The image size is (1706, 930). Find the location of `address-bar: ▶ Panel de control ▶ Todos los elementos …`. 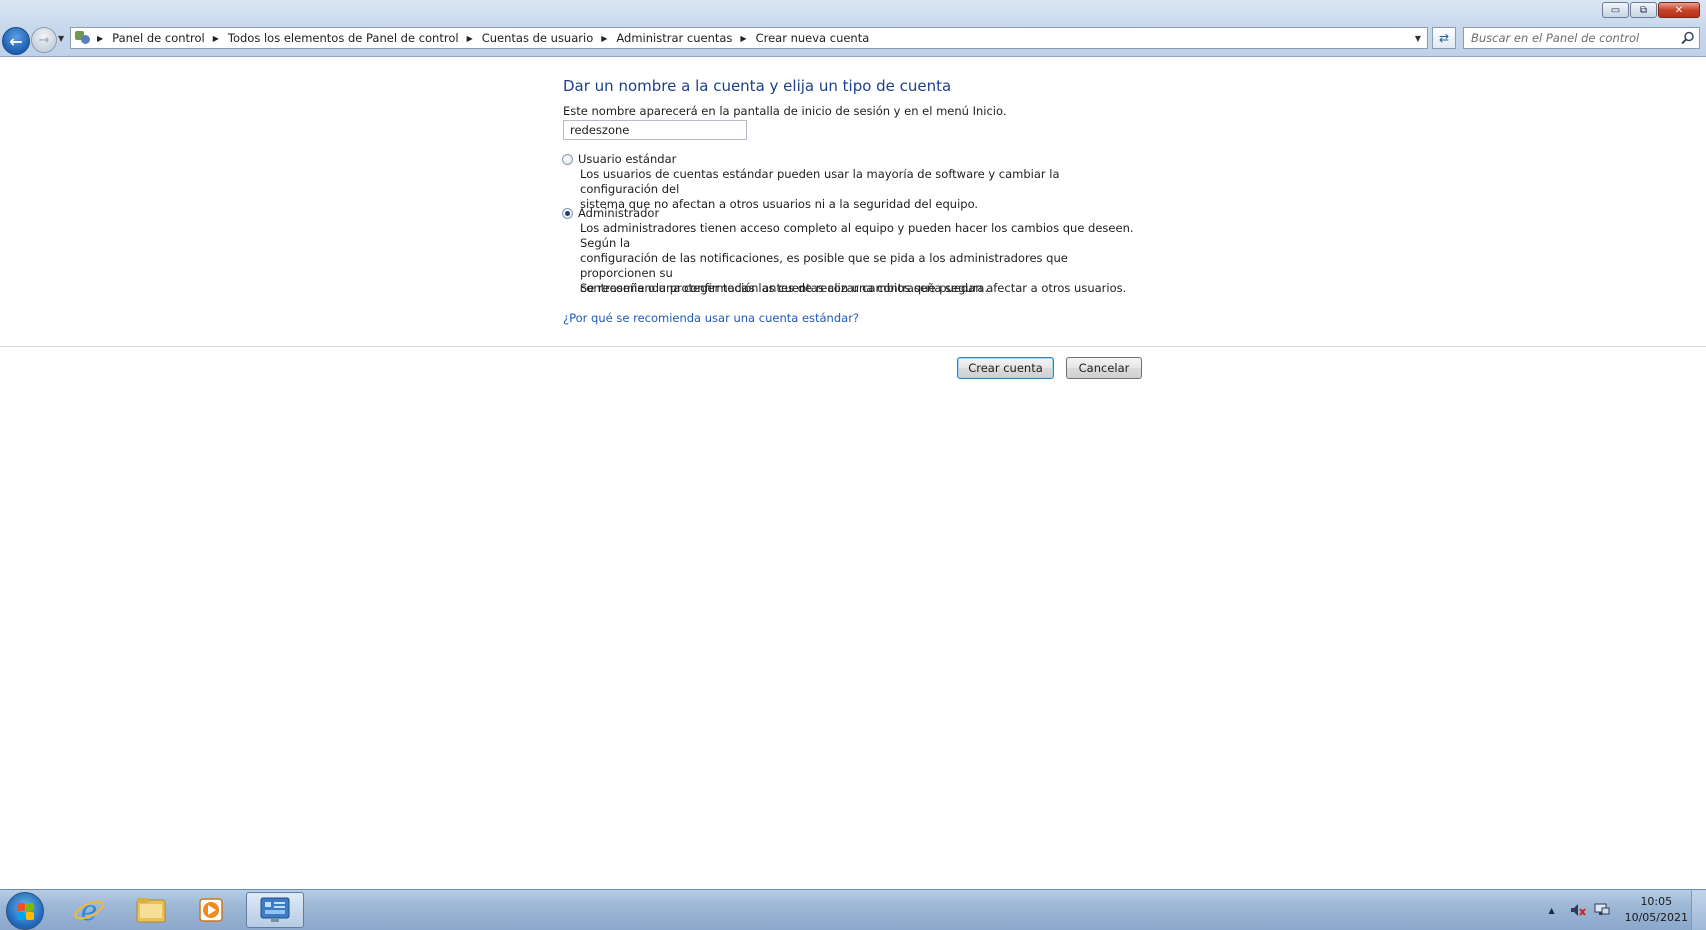

address-bar: ▶ Panel de control ▶ Todos los elementos … is located at coordinates (749, 38).